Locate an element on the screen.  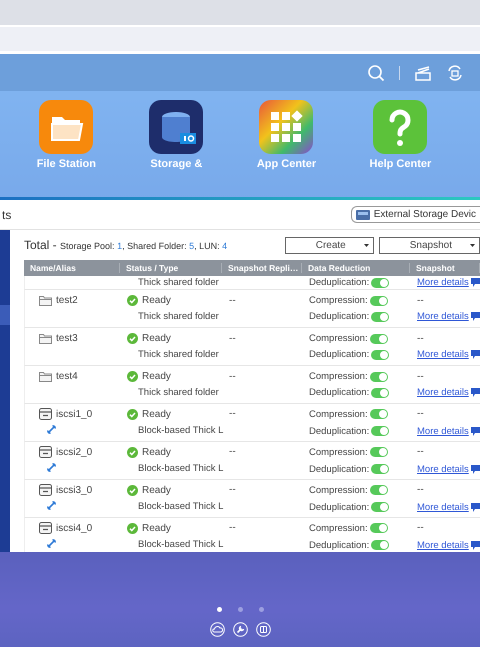
drive-icon is located at coordinates (363, 215).